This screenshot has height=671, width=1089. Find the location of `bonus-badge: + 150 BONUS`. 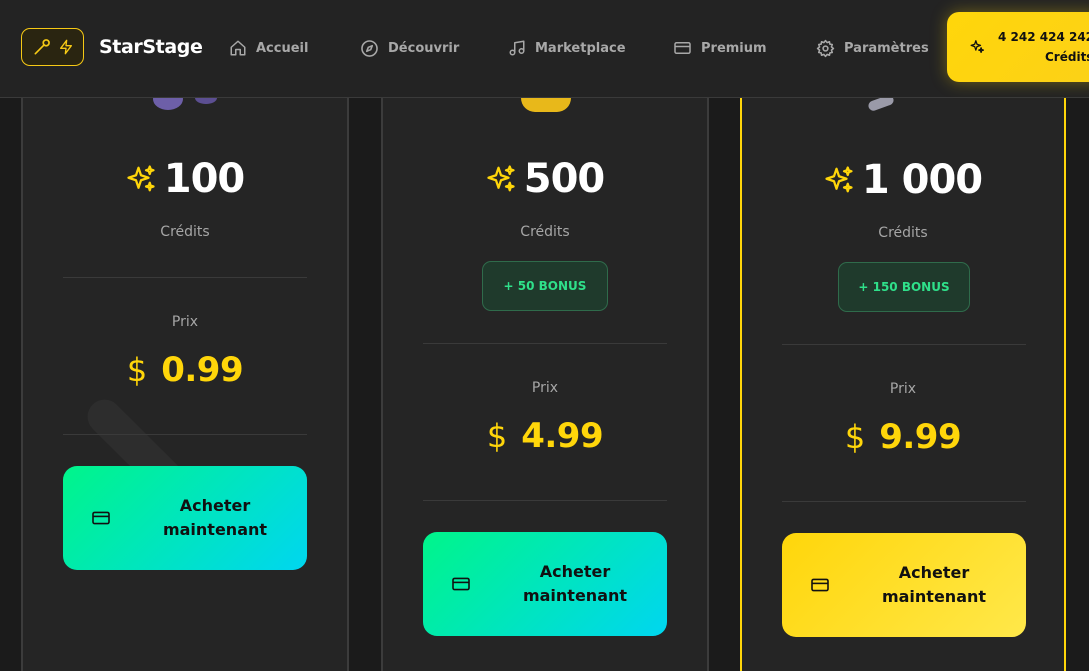

bonus-badge: + 150 BONUS is located at coordinates (904, 287).